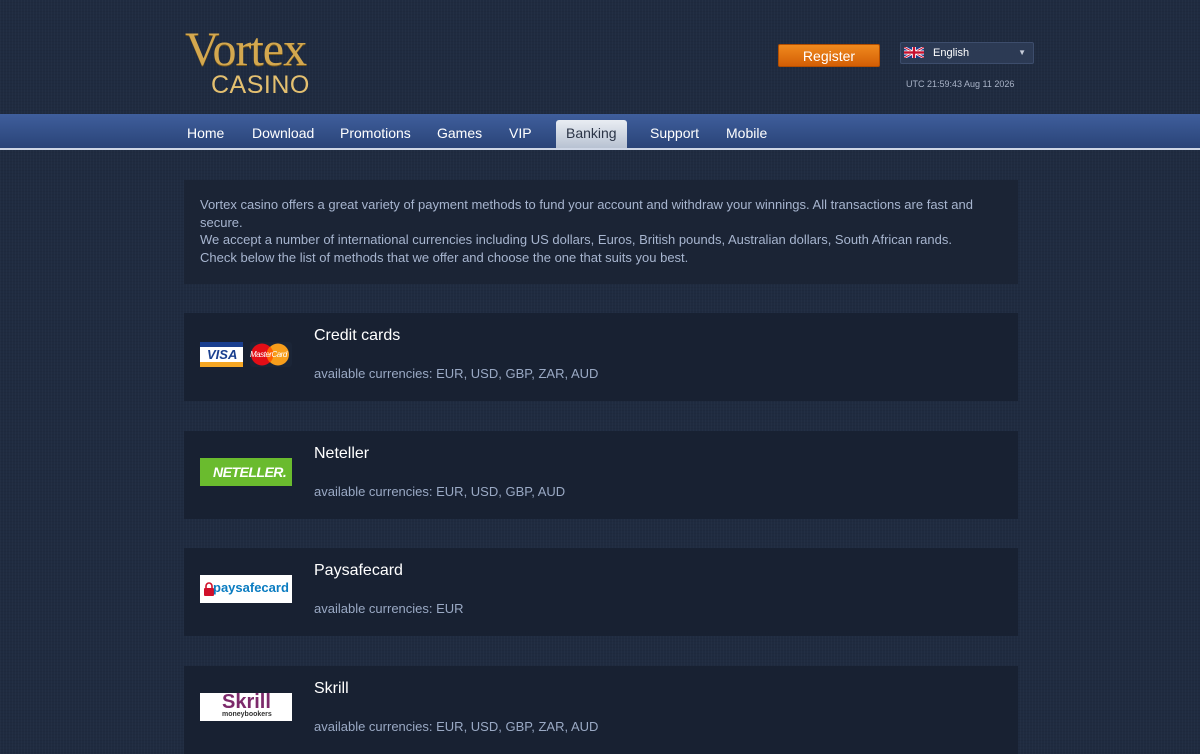 The width and height of the screenshot is (1200, 754). I want to click on method-currencies: available currencies: EUR, USD, GBP, AUD, so click(440, 491).